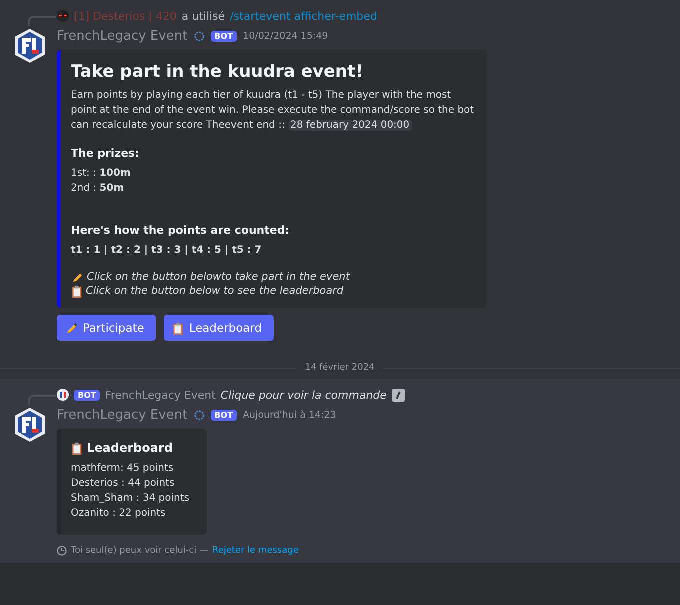  I want to click on embed-description: Earn points by playing each tier of kuudra (t1 - t5) The player with the most point at the end of the event win. Please execute the command/score so the bot can recalculate your score Theevent end :: 28 february 2024 00:00, so click(273, 111).